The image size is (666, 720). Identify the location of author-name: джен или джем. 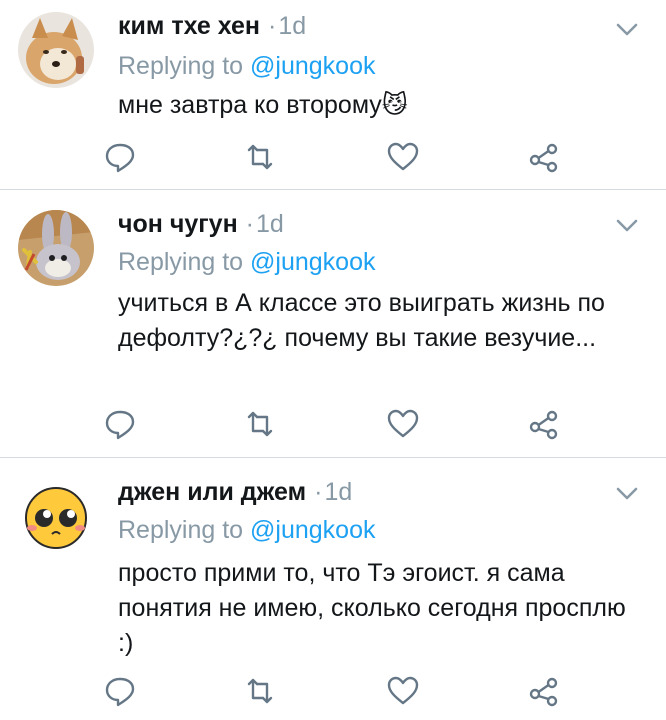
(212, 492).